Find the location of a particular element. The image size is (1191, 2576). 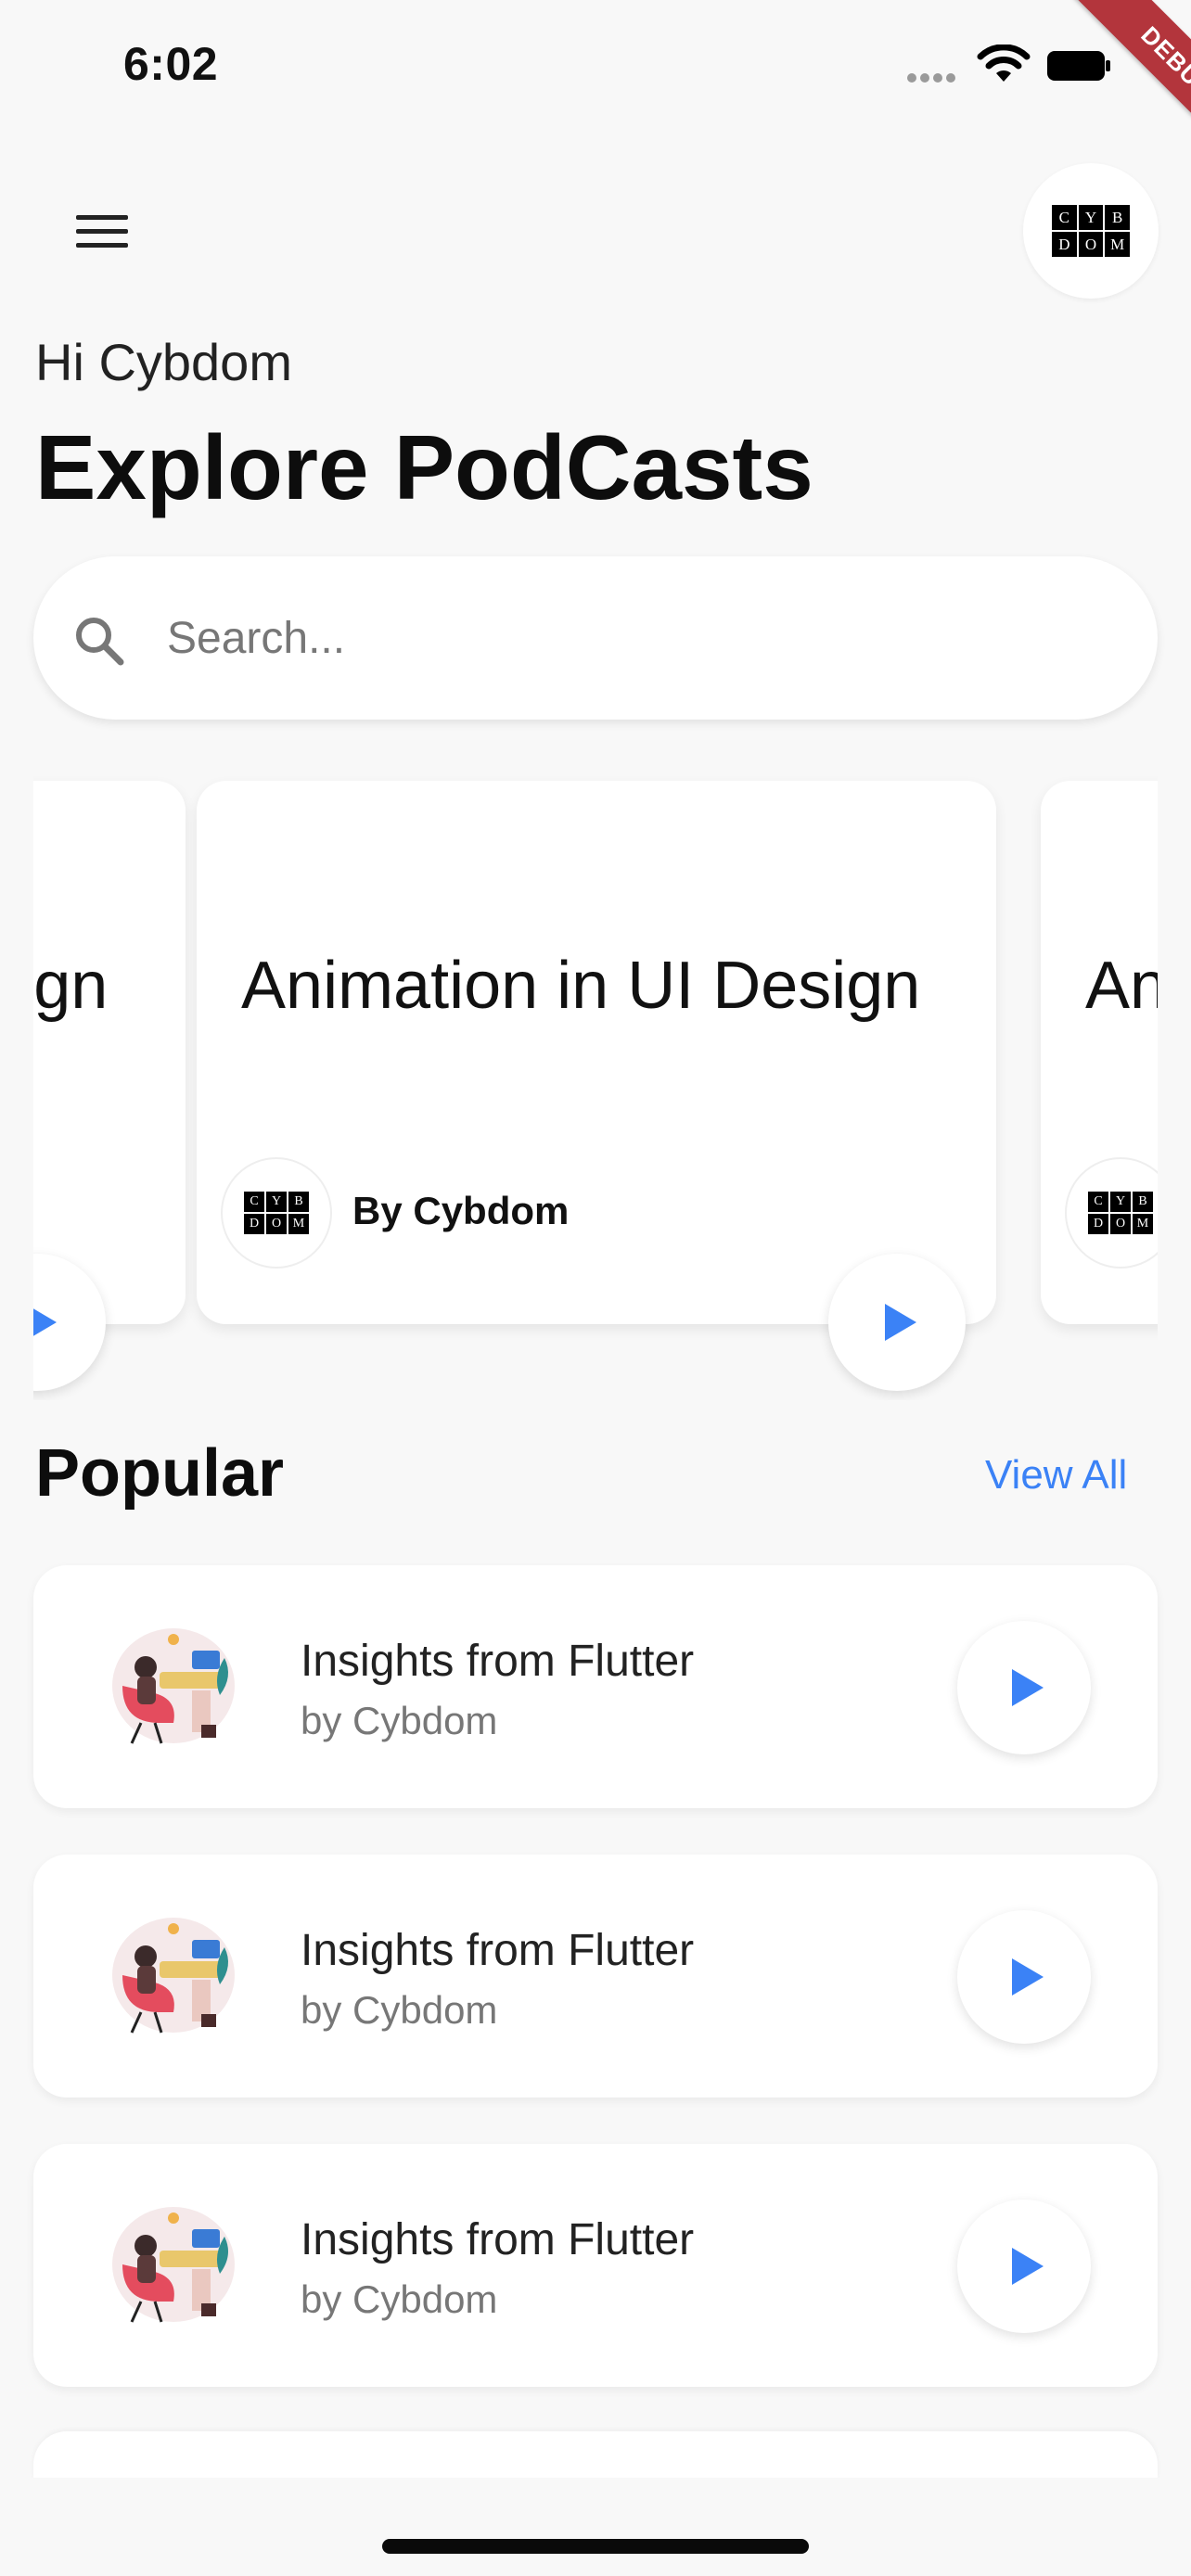

list-item is located at coordinates (595, 2455).